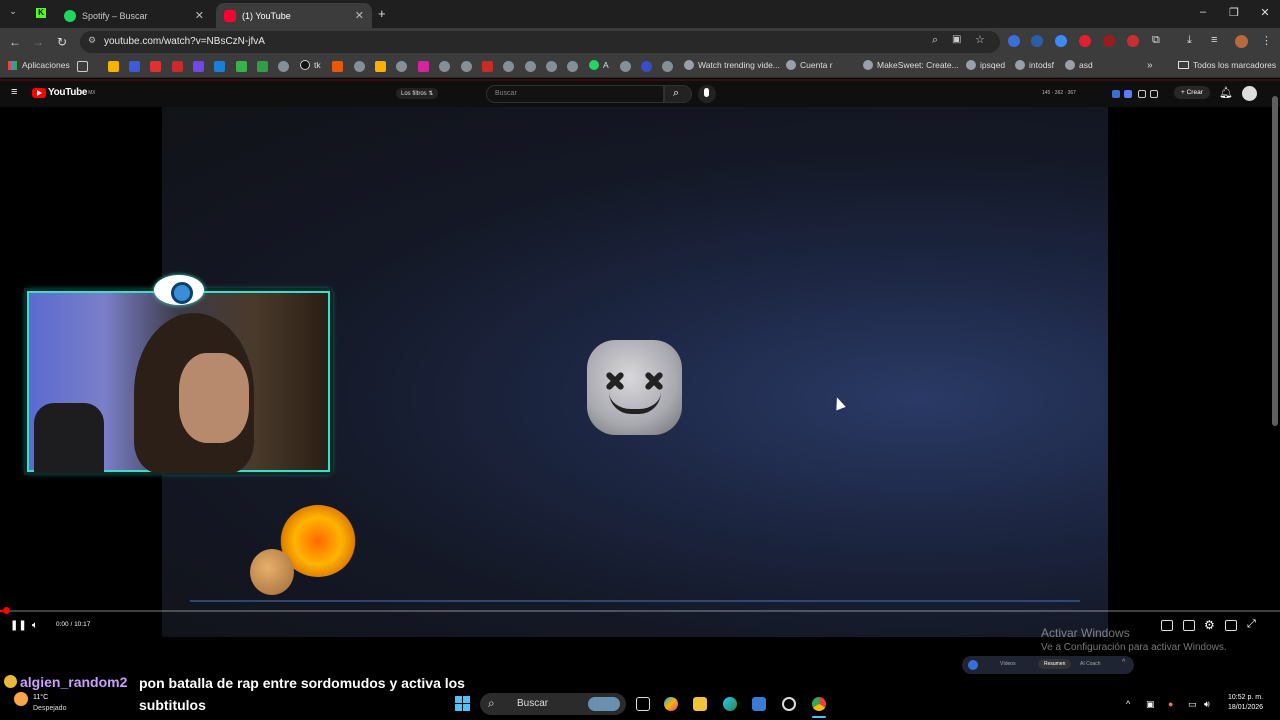 This screenshot has width=1280, height=720. I want to click on app-icon, so click(789, 704).